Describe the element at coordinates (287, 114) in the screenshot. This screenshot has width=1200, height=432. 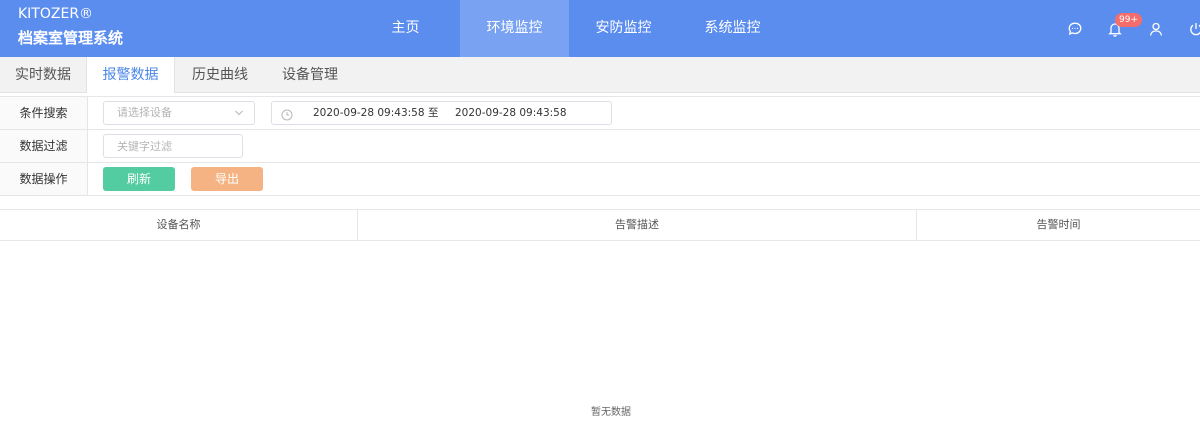
I see `clock-icon` at that location.